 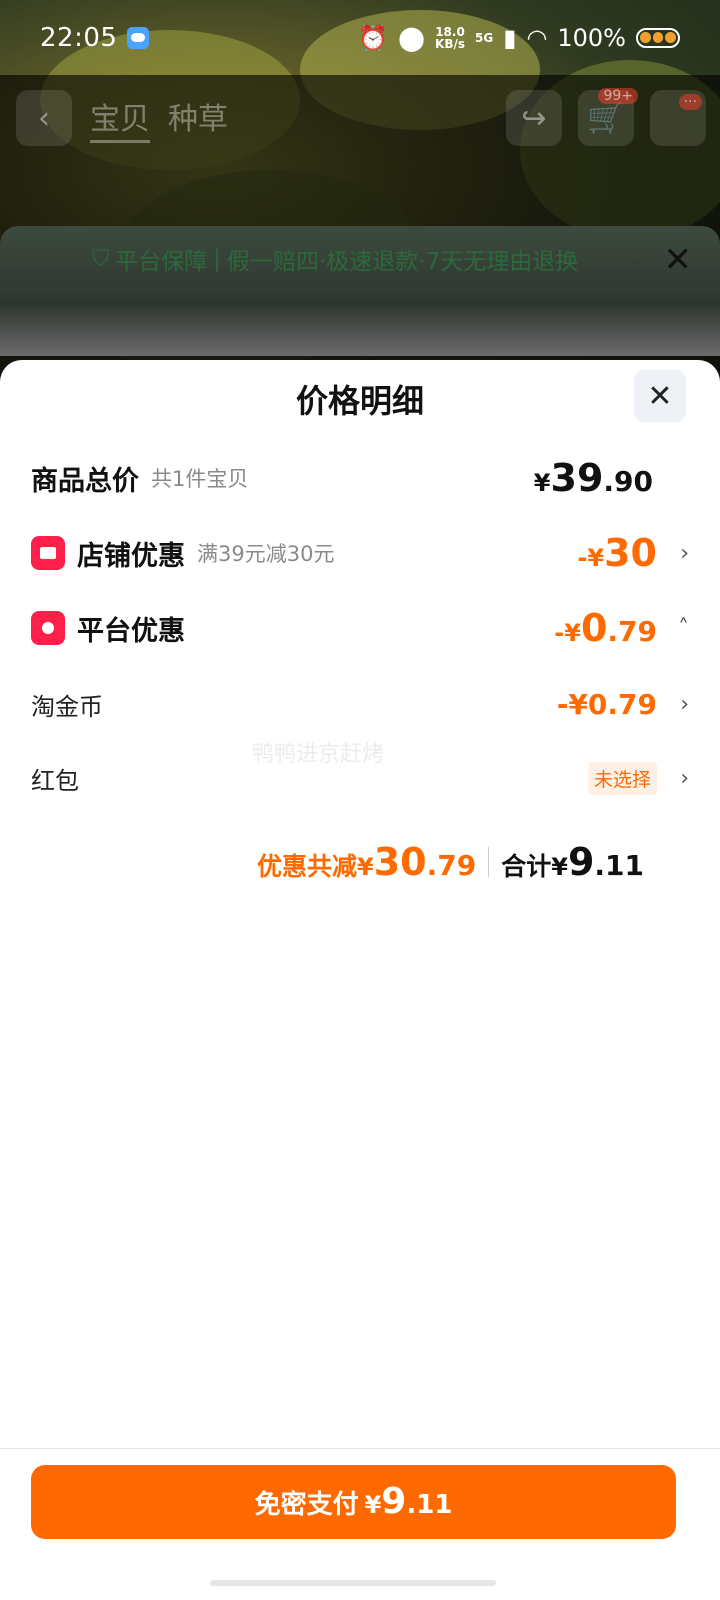 I want to click on tab-zhongcao: 种草, so click(x=198, y=118).